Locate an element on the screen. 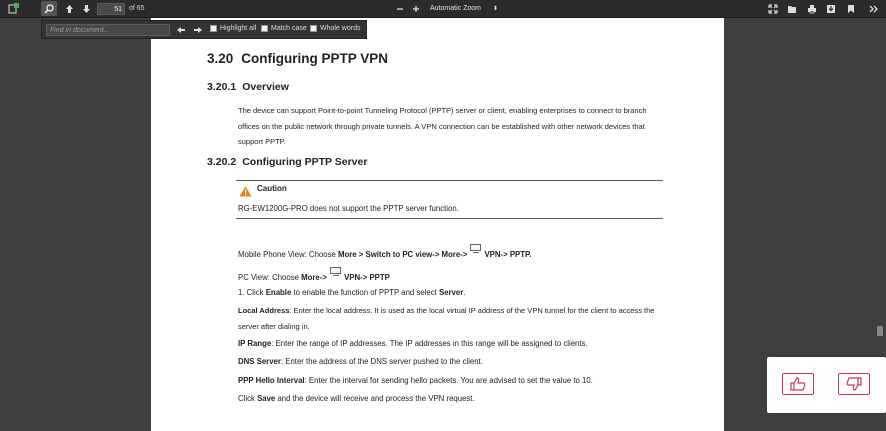 Image resolution: width=886 pixels, height=431 pixels. whole-words-option: Whole words is located at coordinates (335, 28).